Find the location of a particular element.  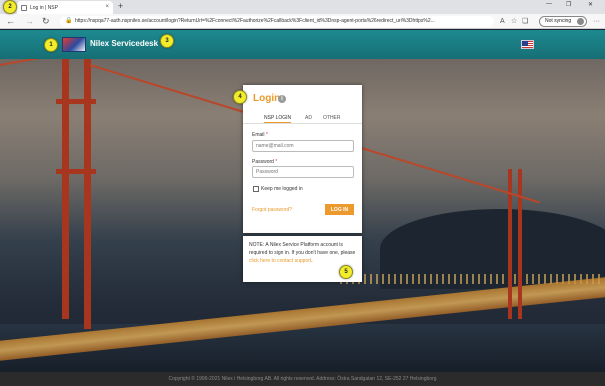

forward-icon: → is located at coordinates (29, 21).